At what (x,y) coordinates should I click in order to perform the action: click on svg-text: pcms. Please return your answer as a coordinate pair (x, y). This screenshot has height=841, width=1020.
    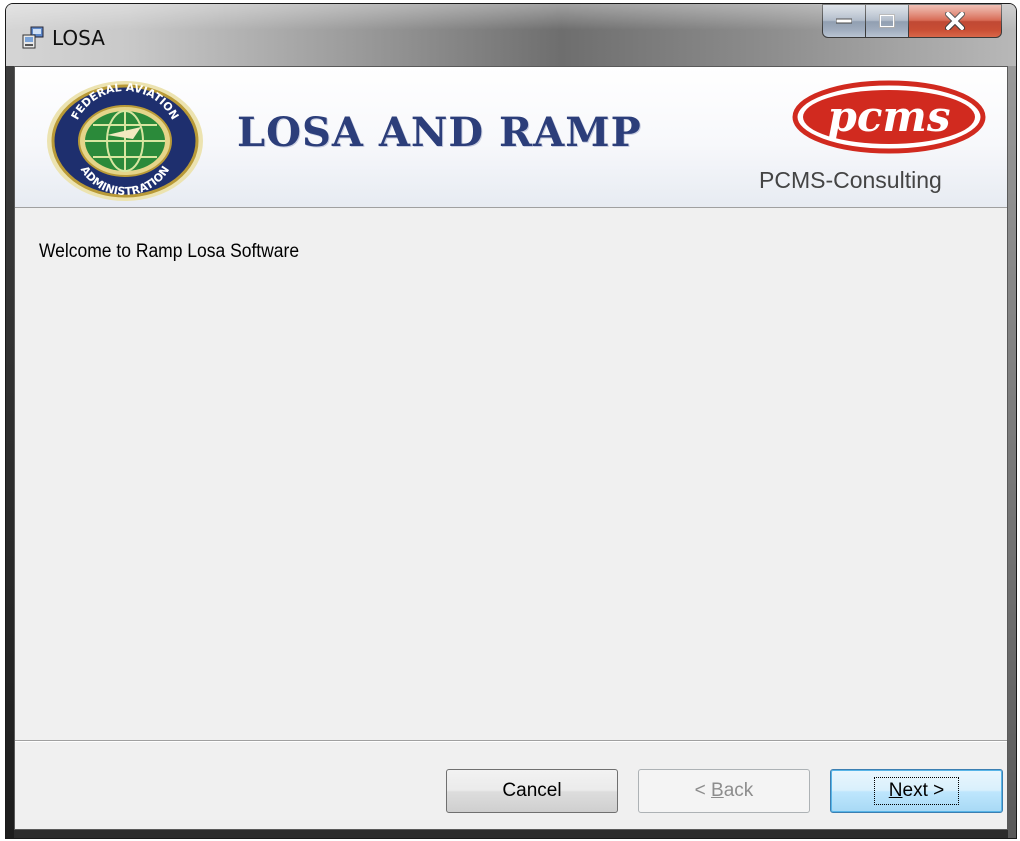
    Looking at the image, I should click on (888, 116).